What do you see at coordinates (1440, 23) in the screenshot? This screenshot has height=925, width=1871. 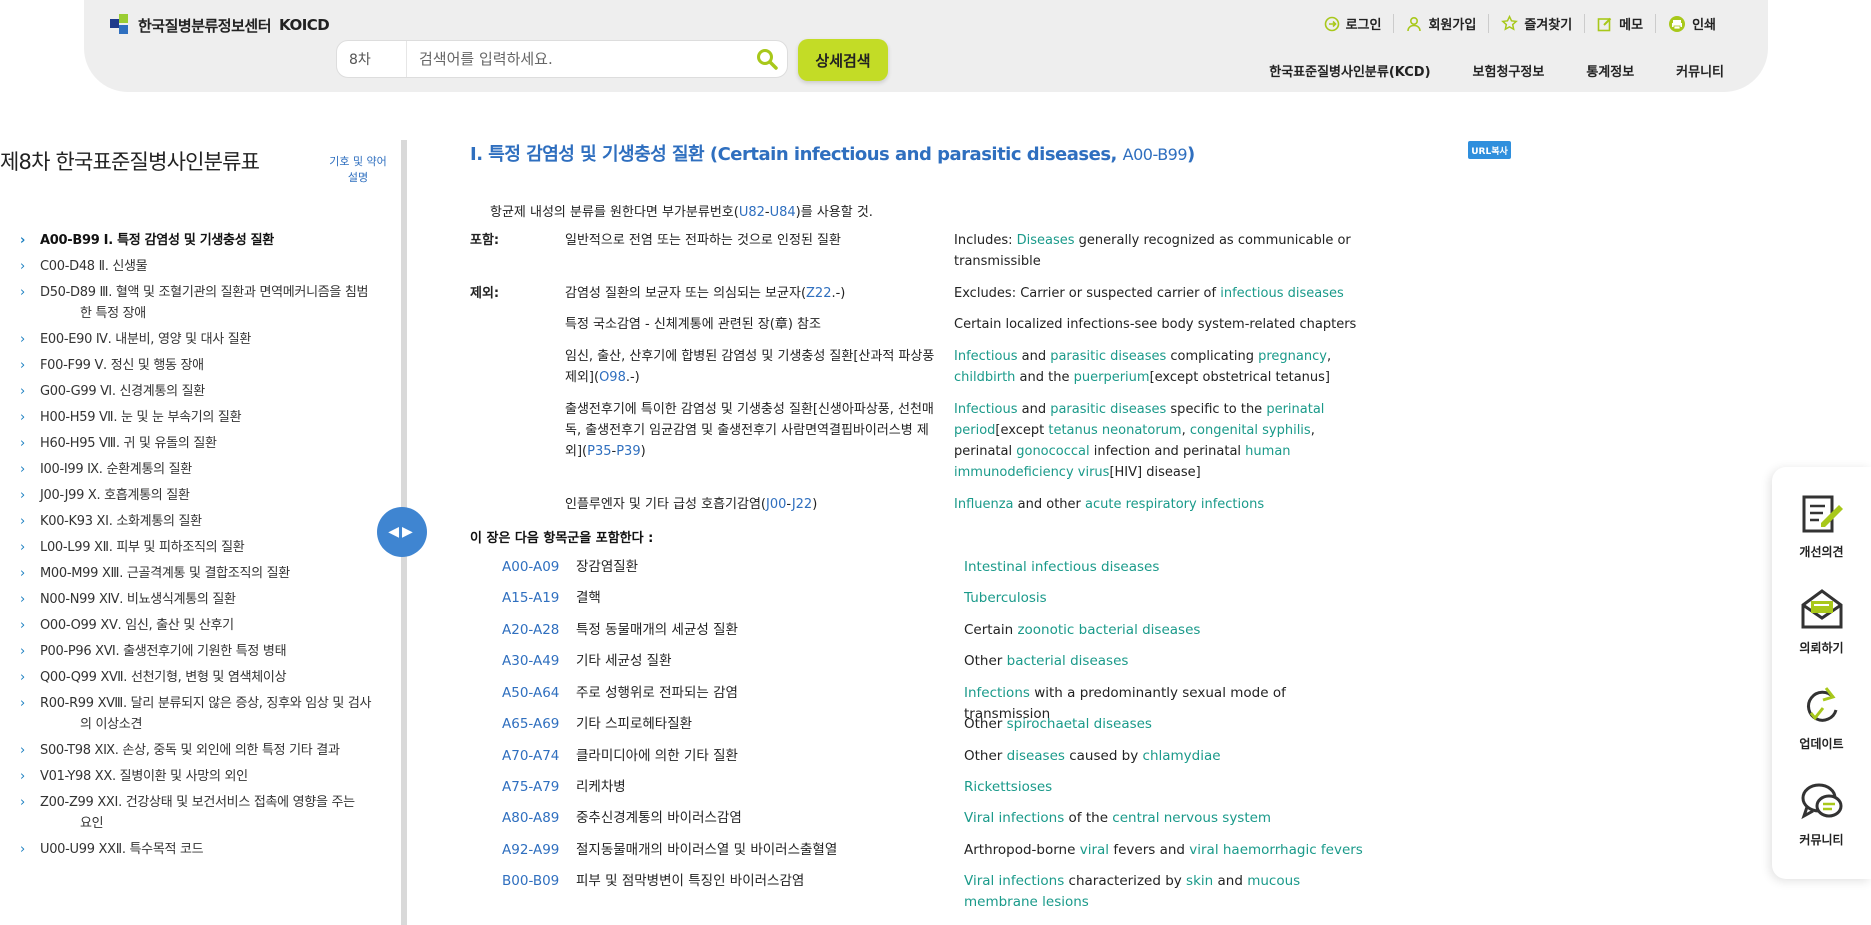 I see `signup-link: 회원가입` at bounding box center [1440, 23].